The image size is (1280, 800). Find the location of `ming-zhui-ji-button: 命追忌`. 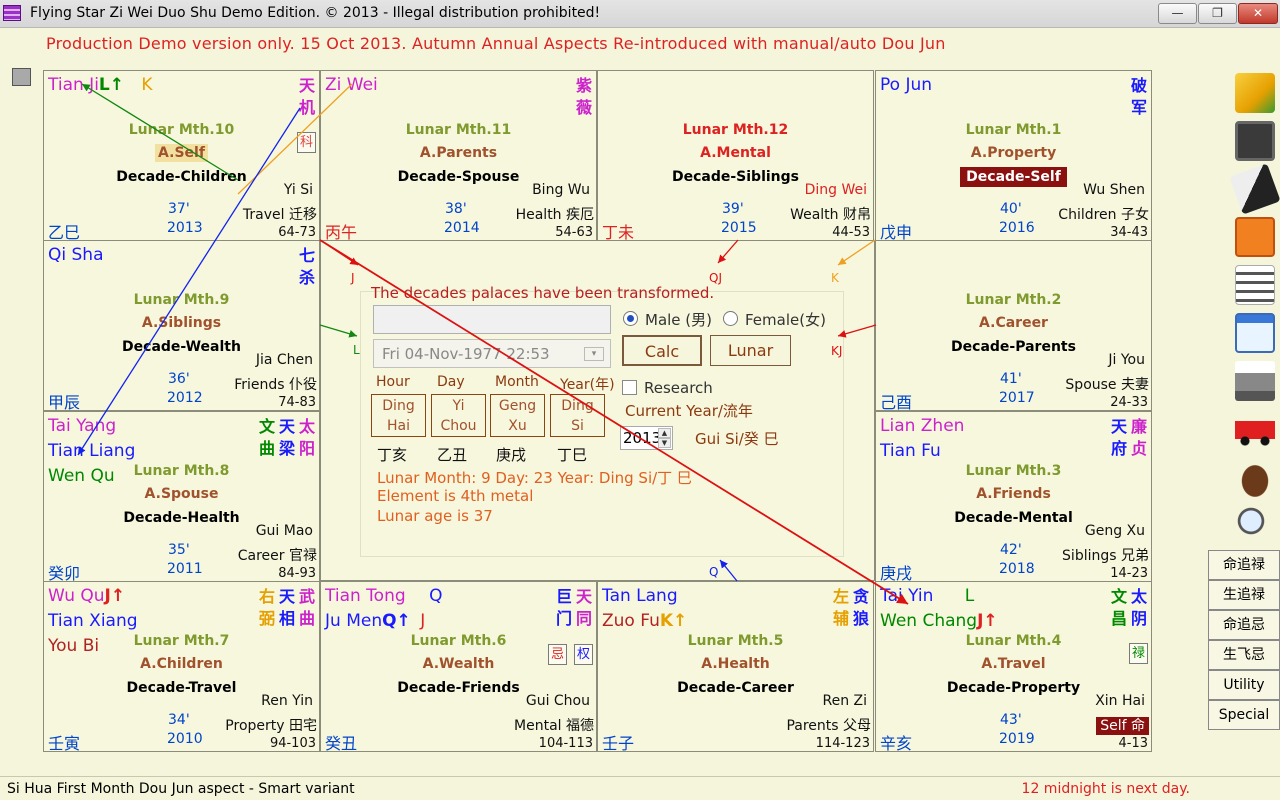

ming-zhui-ji-button: 命追忌 is located at coordinates (1244, 625).